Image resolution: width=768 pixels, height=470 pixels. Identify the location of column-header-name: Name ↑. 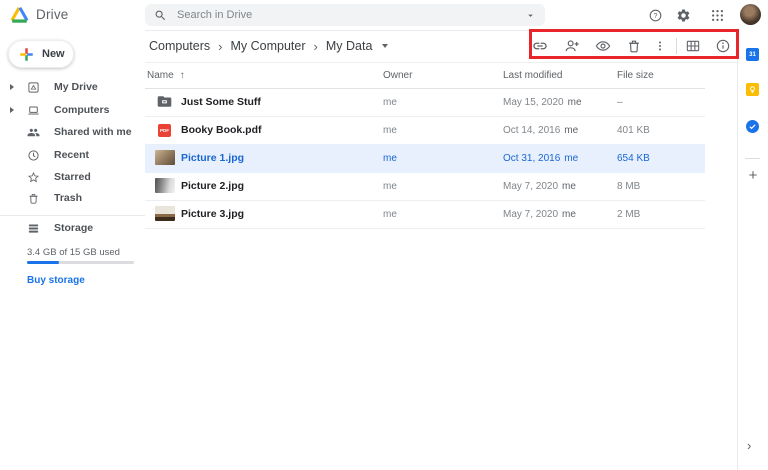
(166, 75).